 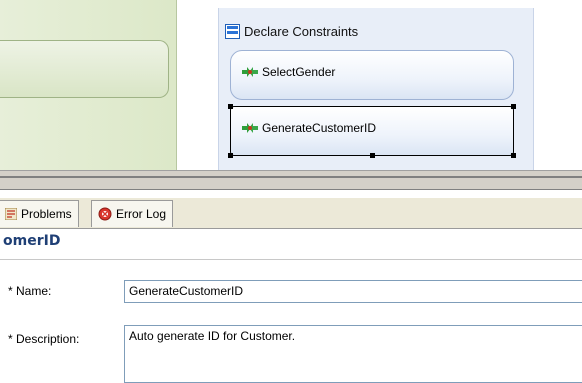 What do you see at coordinates (372, 75) in the screenshot?
I see `task-select-gender: SelectGender` at bounding box center [372, 75].